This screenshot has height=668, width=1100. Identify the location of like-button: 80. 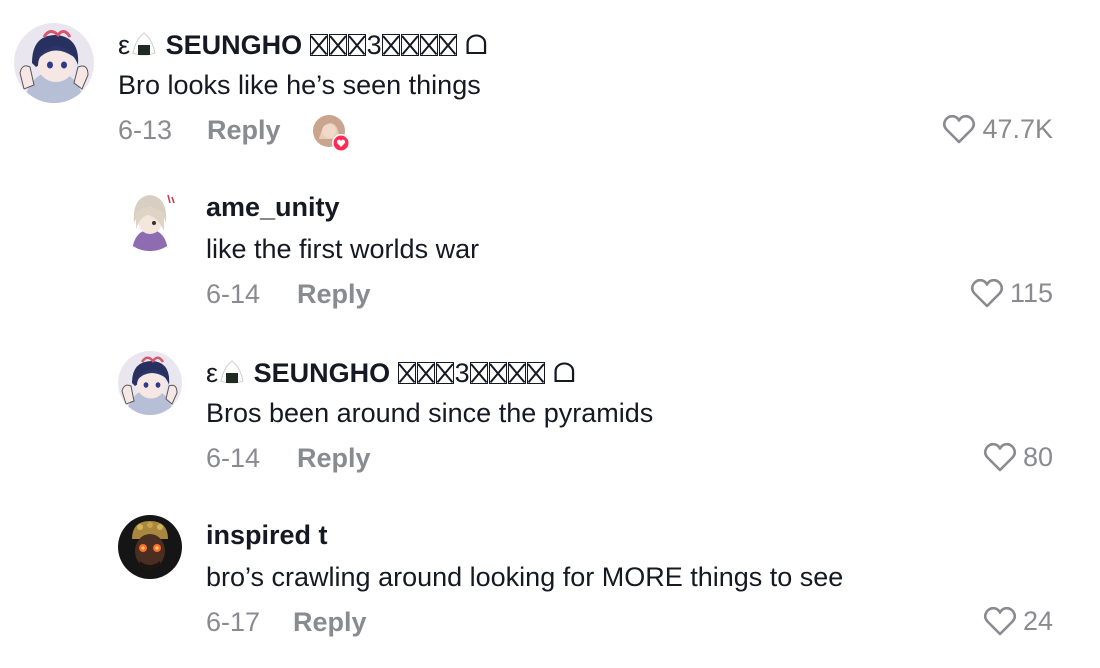
(1018, 457).